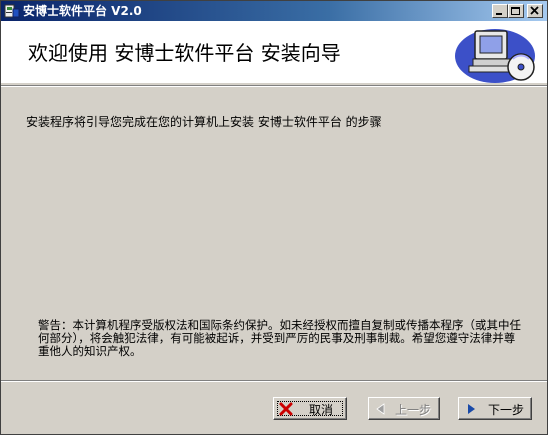  What do you see at coordinates (204, 122) in the screenshot?
I see `intro-text: 安装程序将引导您完成在您的计算机上安装 安博士软件平台 的步骤` at bounding box center [204, 122].